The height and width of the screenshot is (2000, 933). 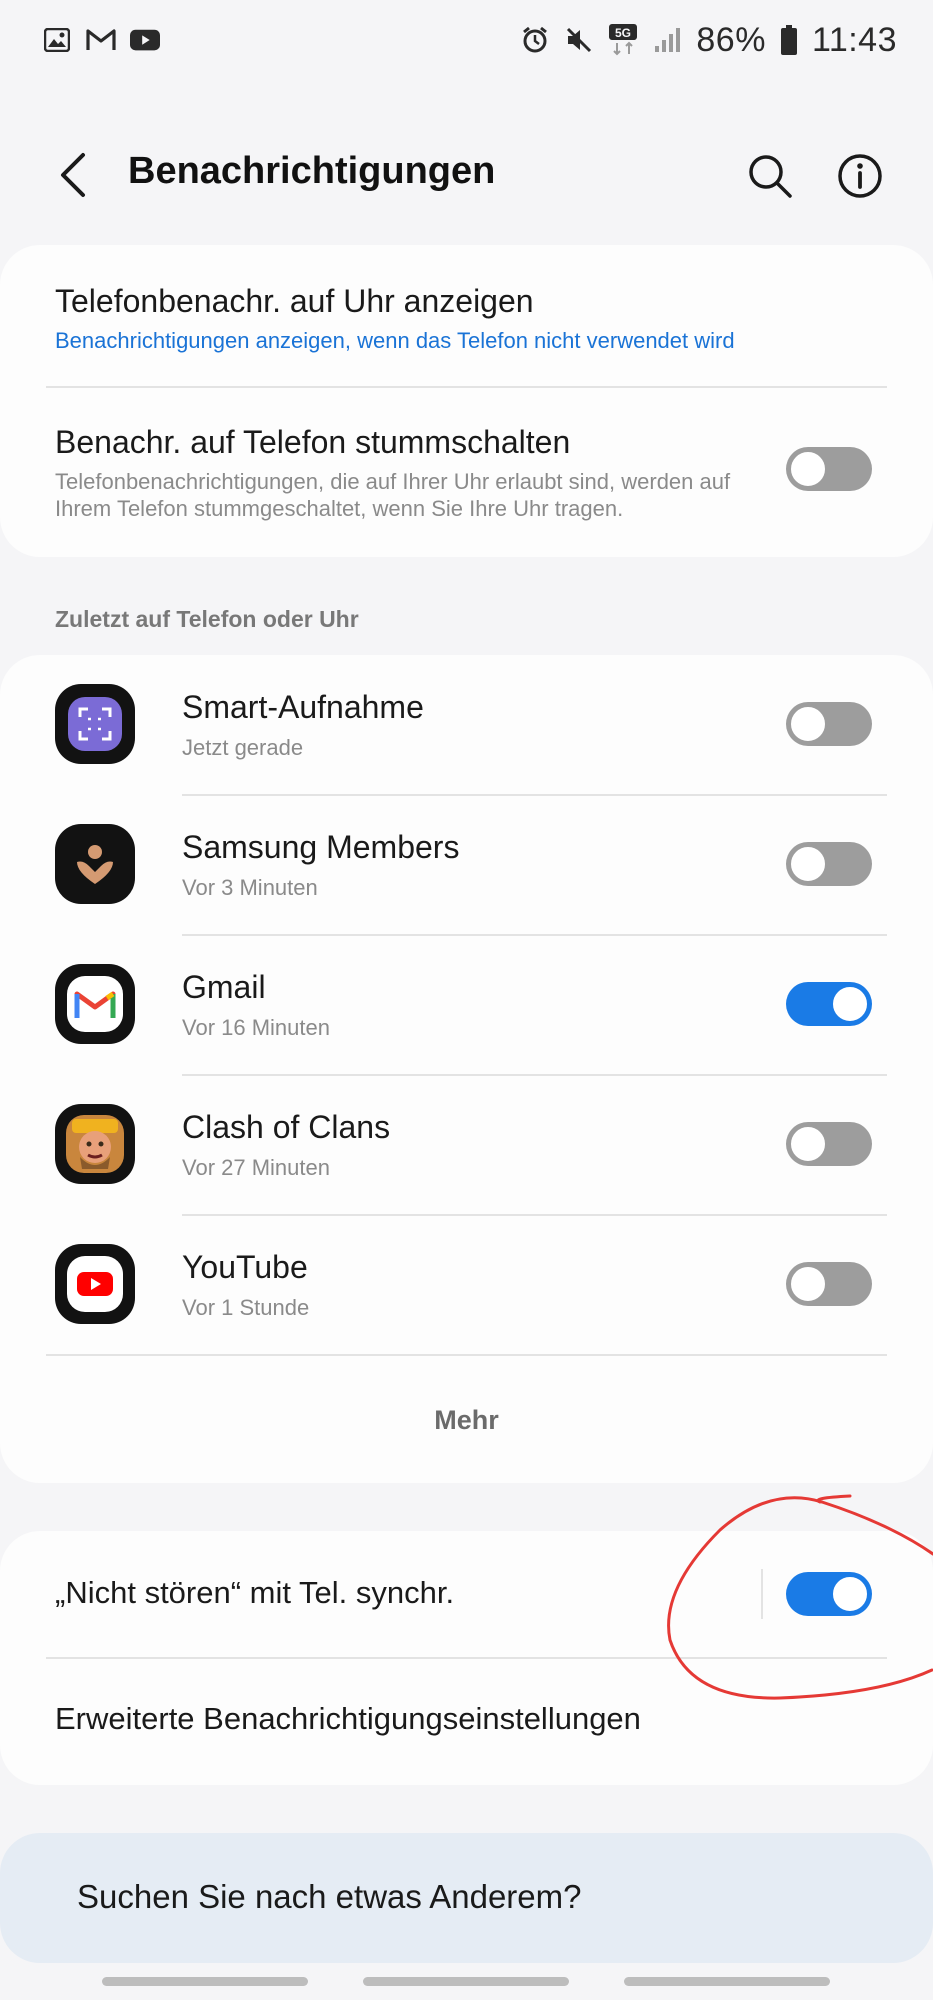 What do you see at coordinates (246, 1307) in the screenshot?
I see `app-time: Vor 1 Stunde` at bounding box center [246, 1307].